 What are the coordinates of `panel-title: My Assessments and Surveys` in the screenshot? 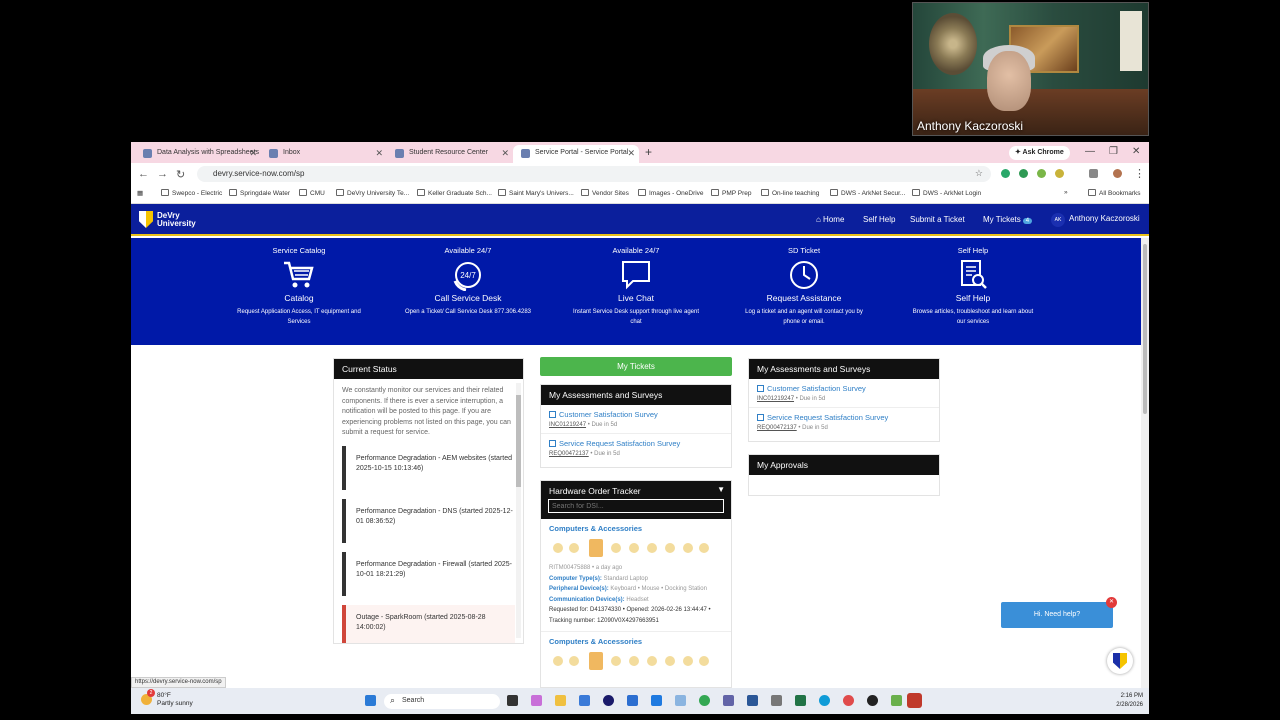 It's located at (844, 369).